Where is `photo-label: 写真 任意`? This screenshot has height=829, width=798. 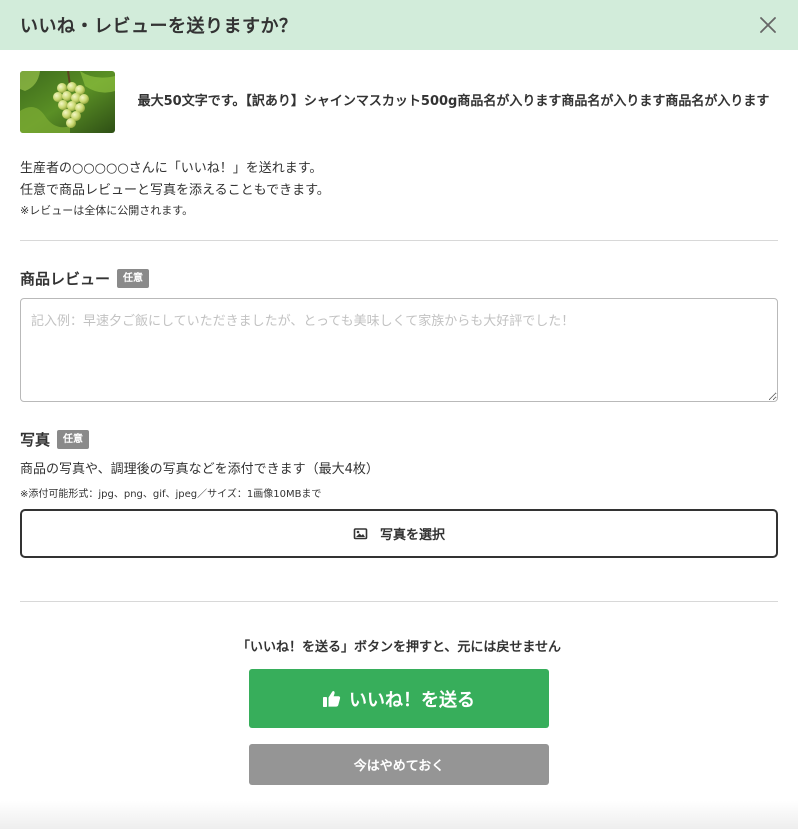
photo-label: 写真 任意 is located at coordinates (399, 439).